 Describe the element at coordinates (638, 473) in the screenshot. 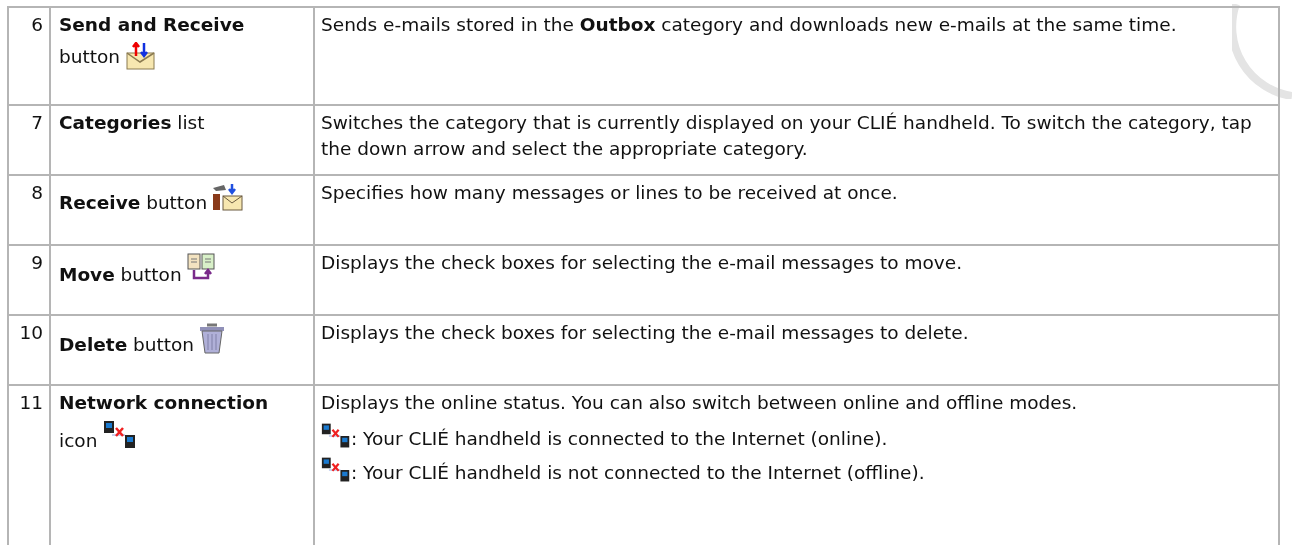

I see `description-text: : Your CLIÉ handheld is not connected to the Internet (offline).` at that location.